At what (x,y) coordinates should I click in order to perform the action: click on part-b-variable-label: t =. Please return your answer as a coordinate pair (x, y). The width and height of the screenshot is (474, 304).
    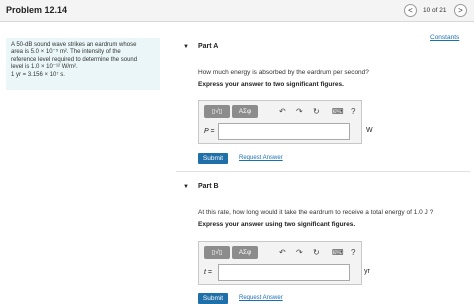
    Looking at the image, I should click on (208, 272).